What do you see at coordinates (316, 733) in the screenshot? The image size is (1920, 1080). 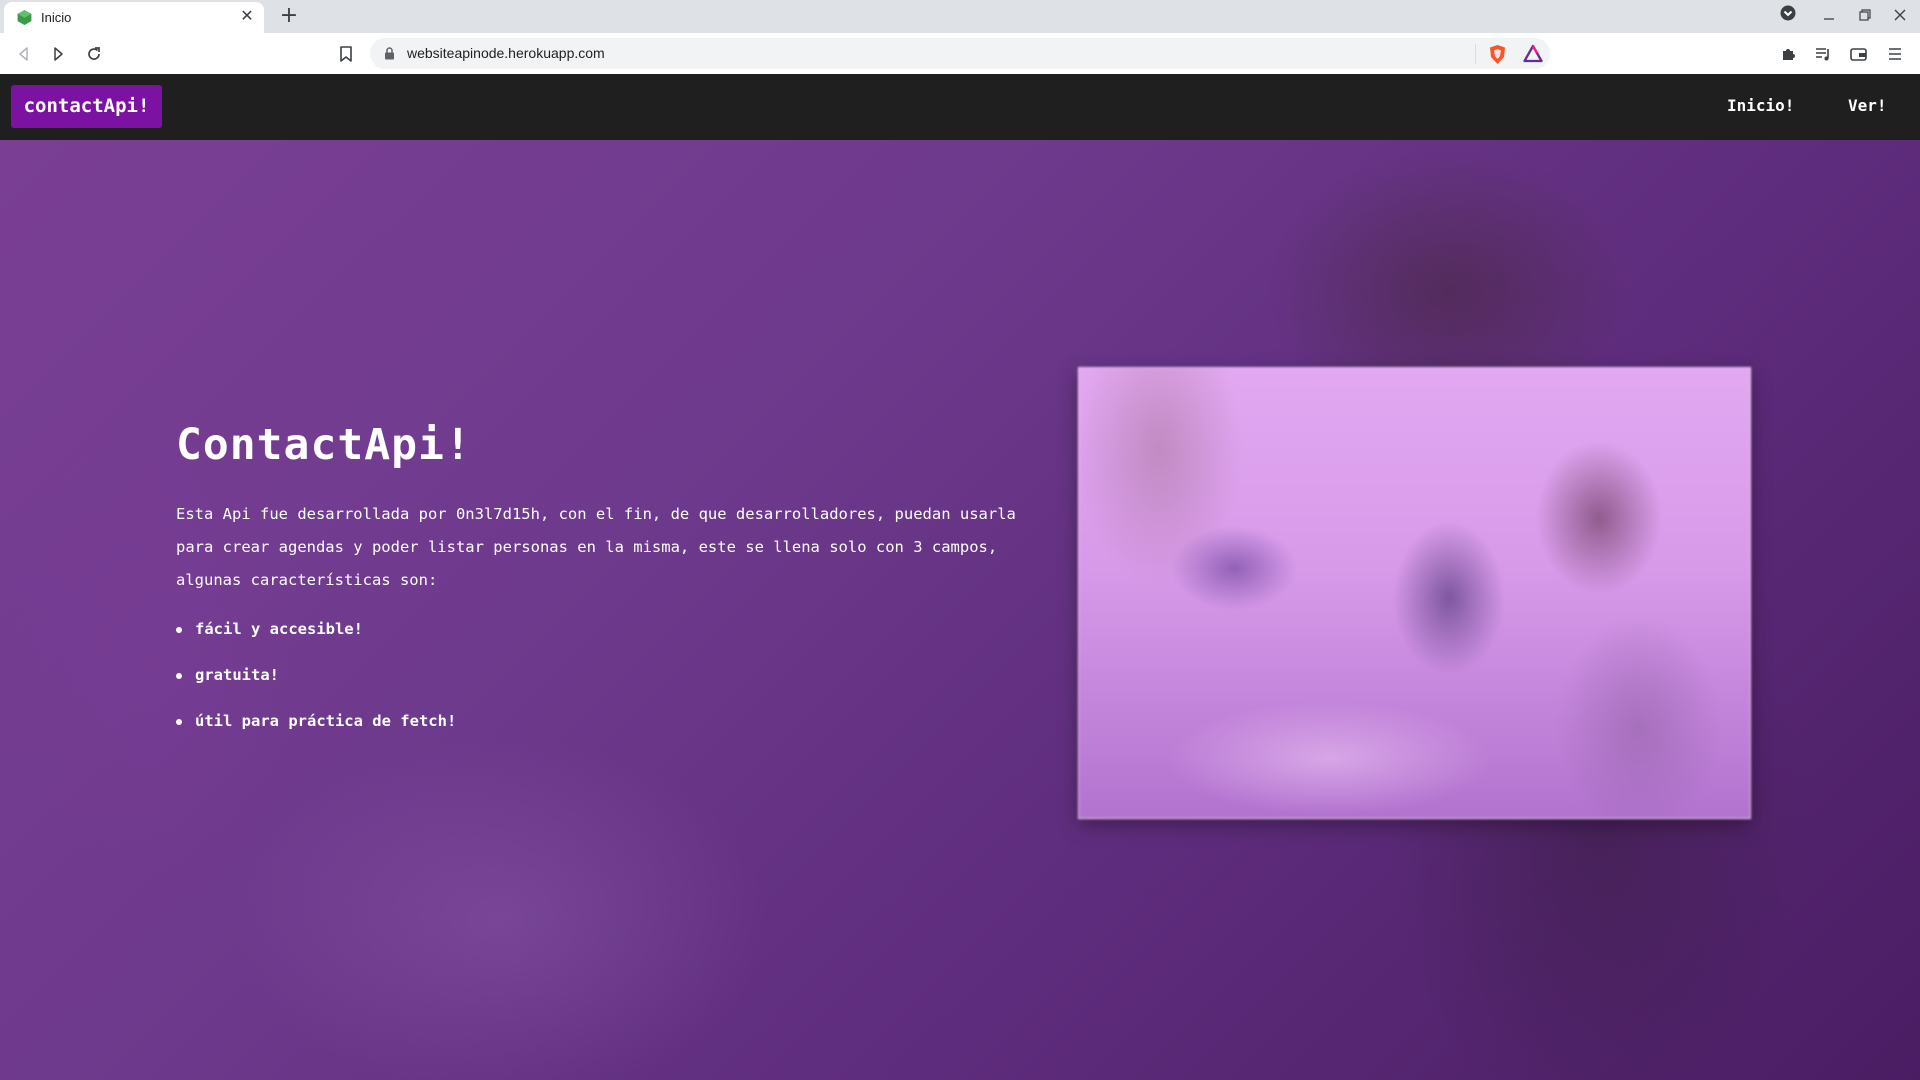 I see `feature-item: útil para práctica de fetch!` at bounding box center [316, 733].